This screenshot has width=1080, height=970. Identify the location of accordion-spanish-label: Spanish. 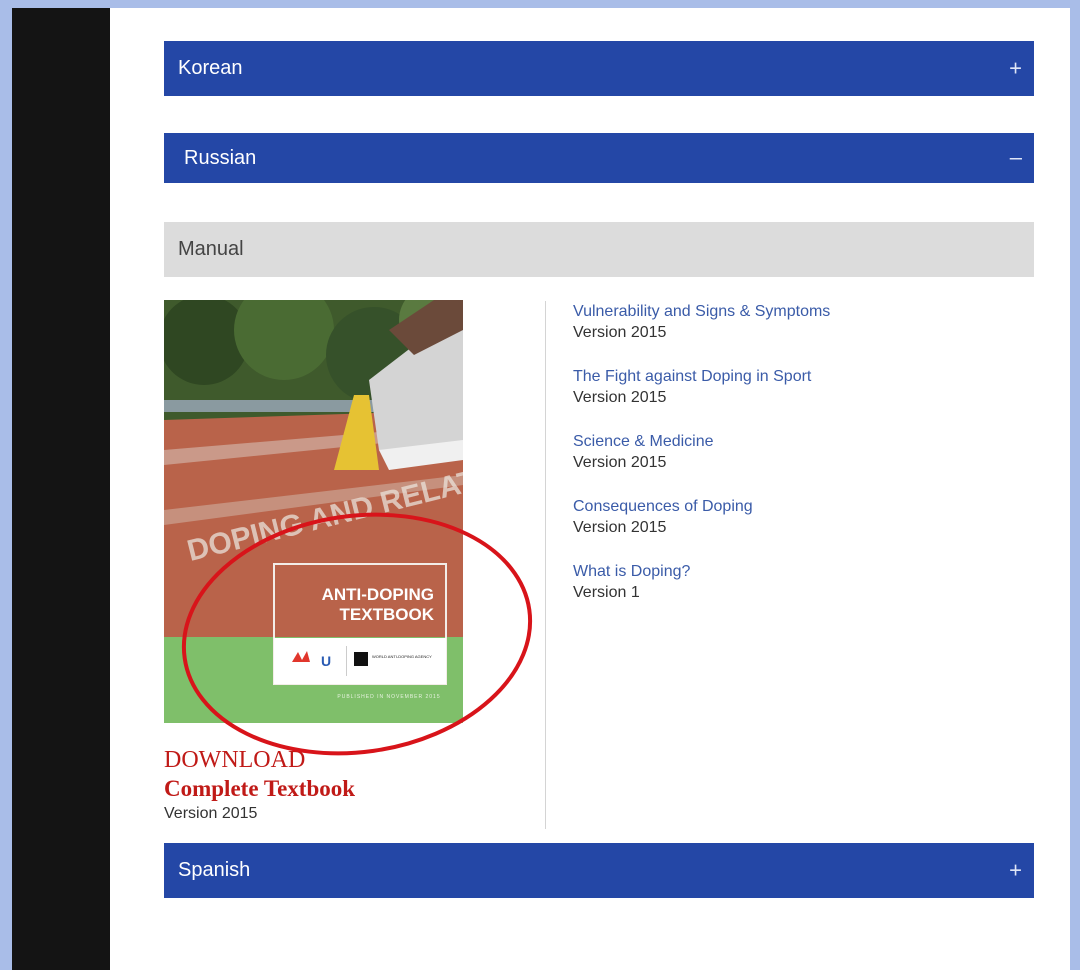
(214, 870).